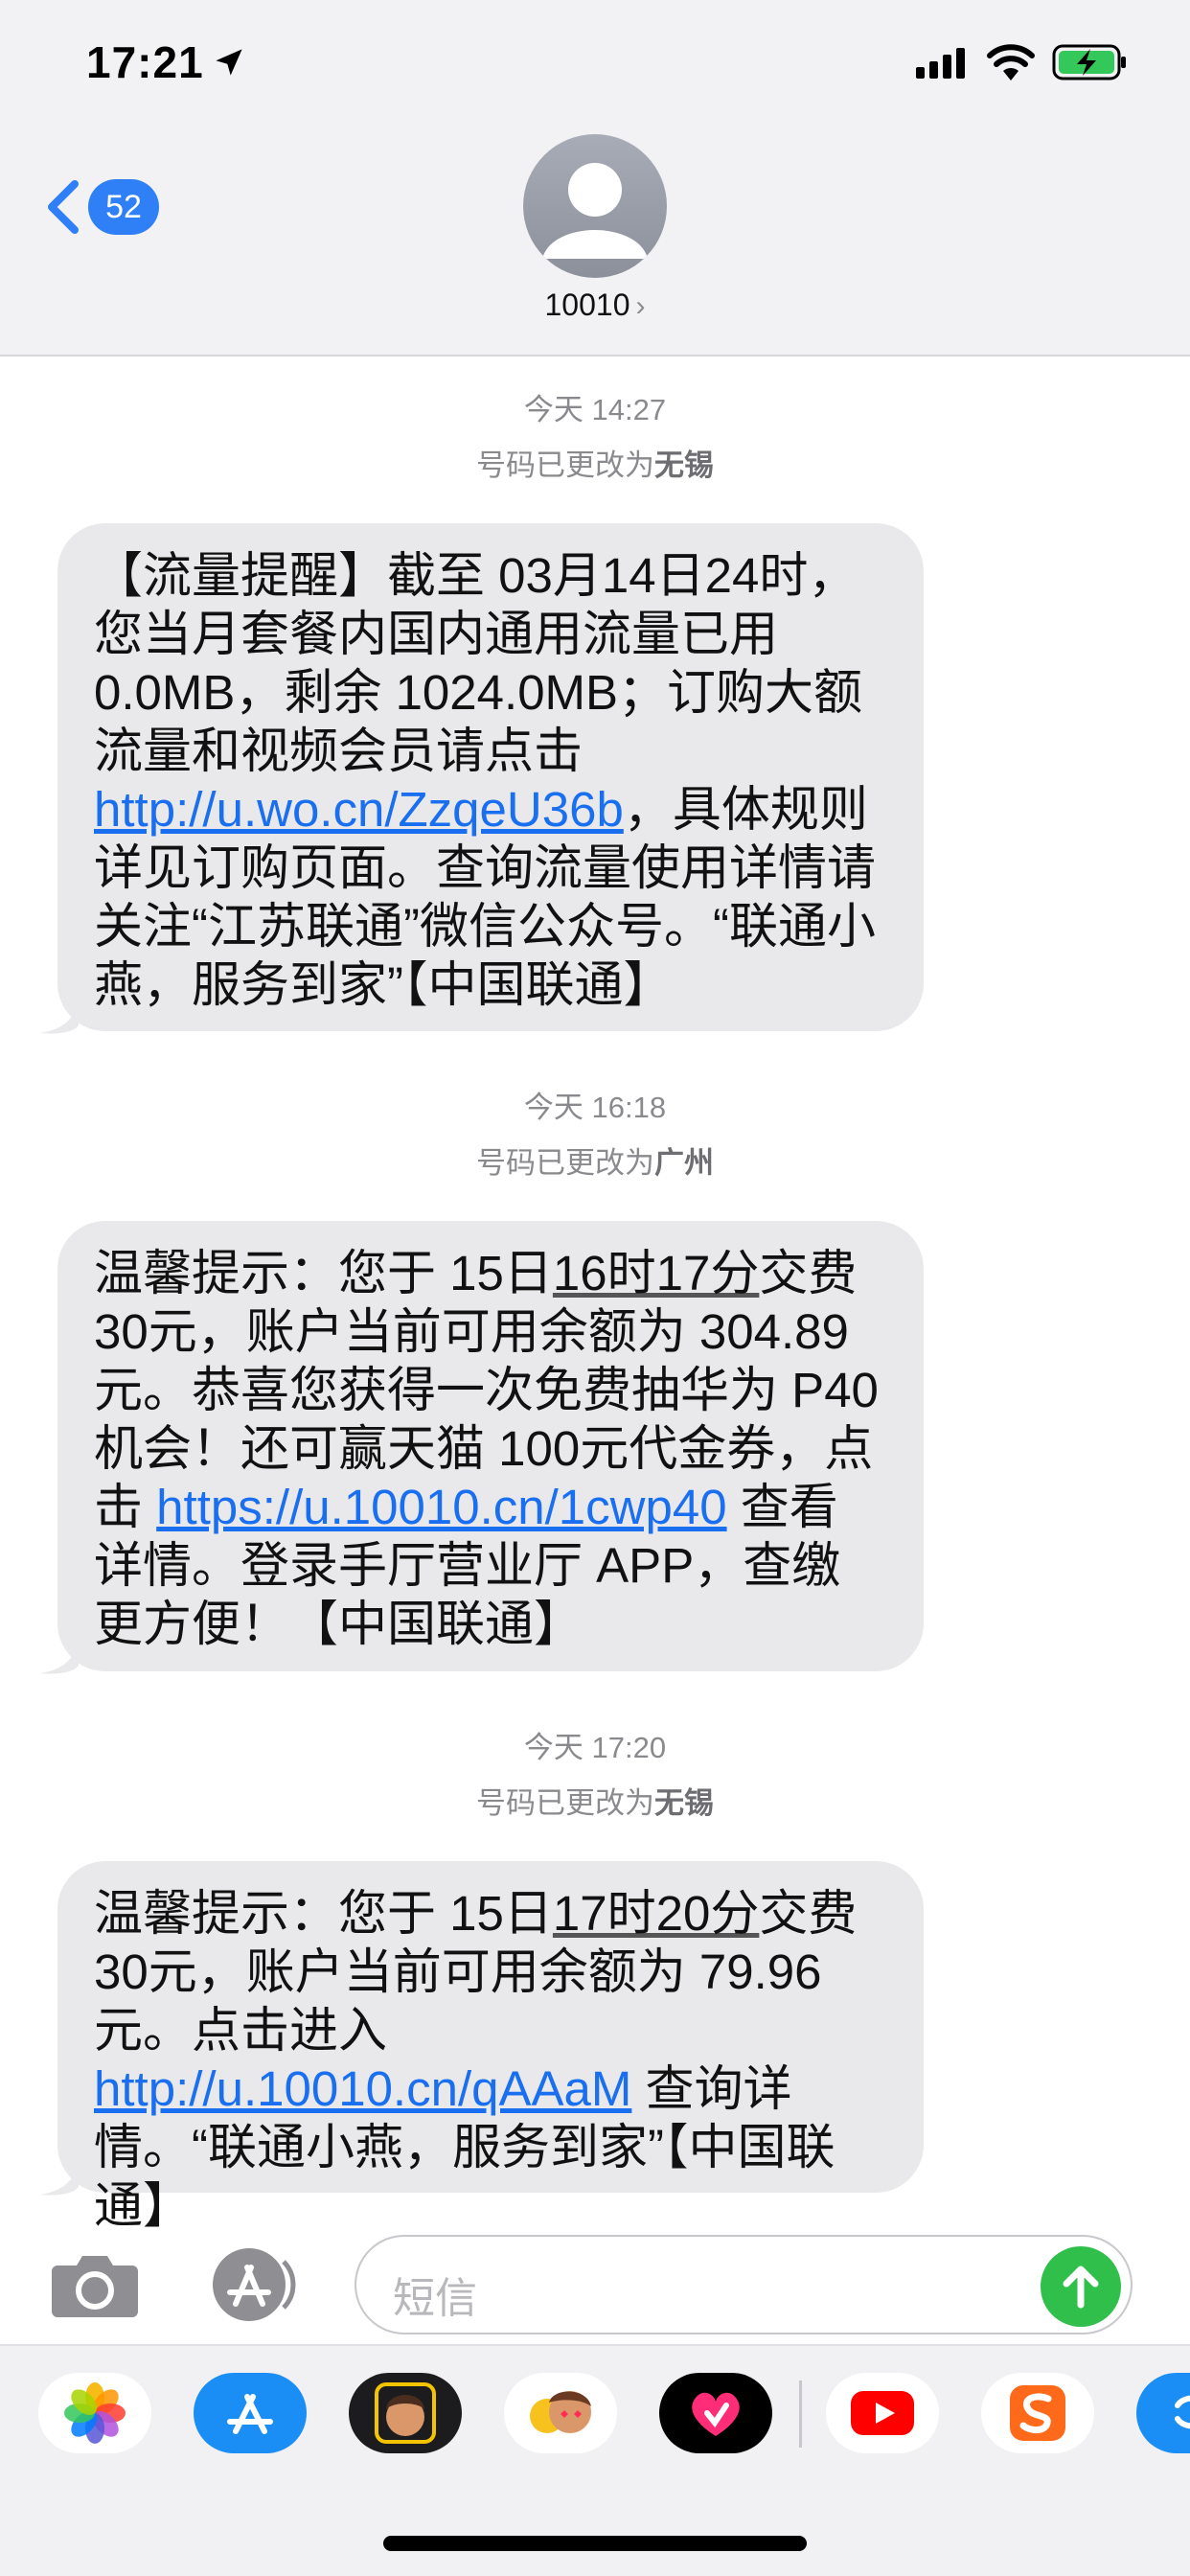  What do you see at coordinates (145, 62) in the screenshot?
I see `status-time: 17:21` at bounding box center [145, 62].